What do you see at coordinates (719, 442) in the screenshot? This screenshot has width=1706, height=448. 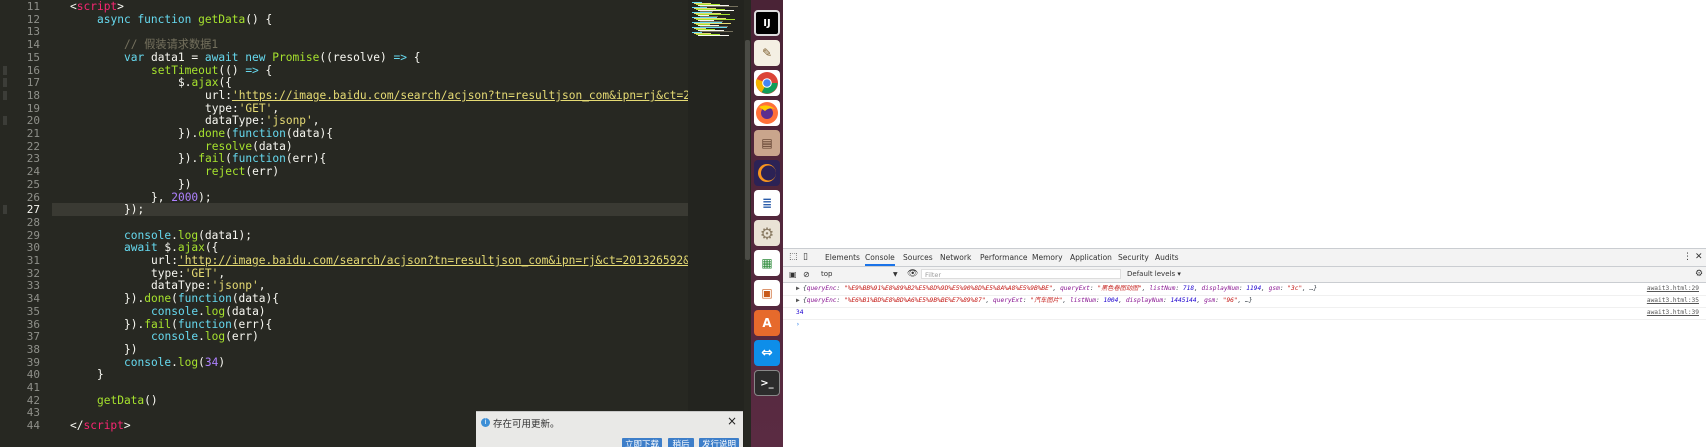 I see `release-notes-button: 发行说明` at bounding box center [719, 442].